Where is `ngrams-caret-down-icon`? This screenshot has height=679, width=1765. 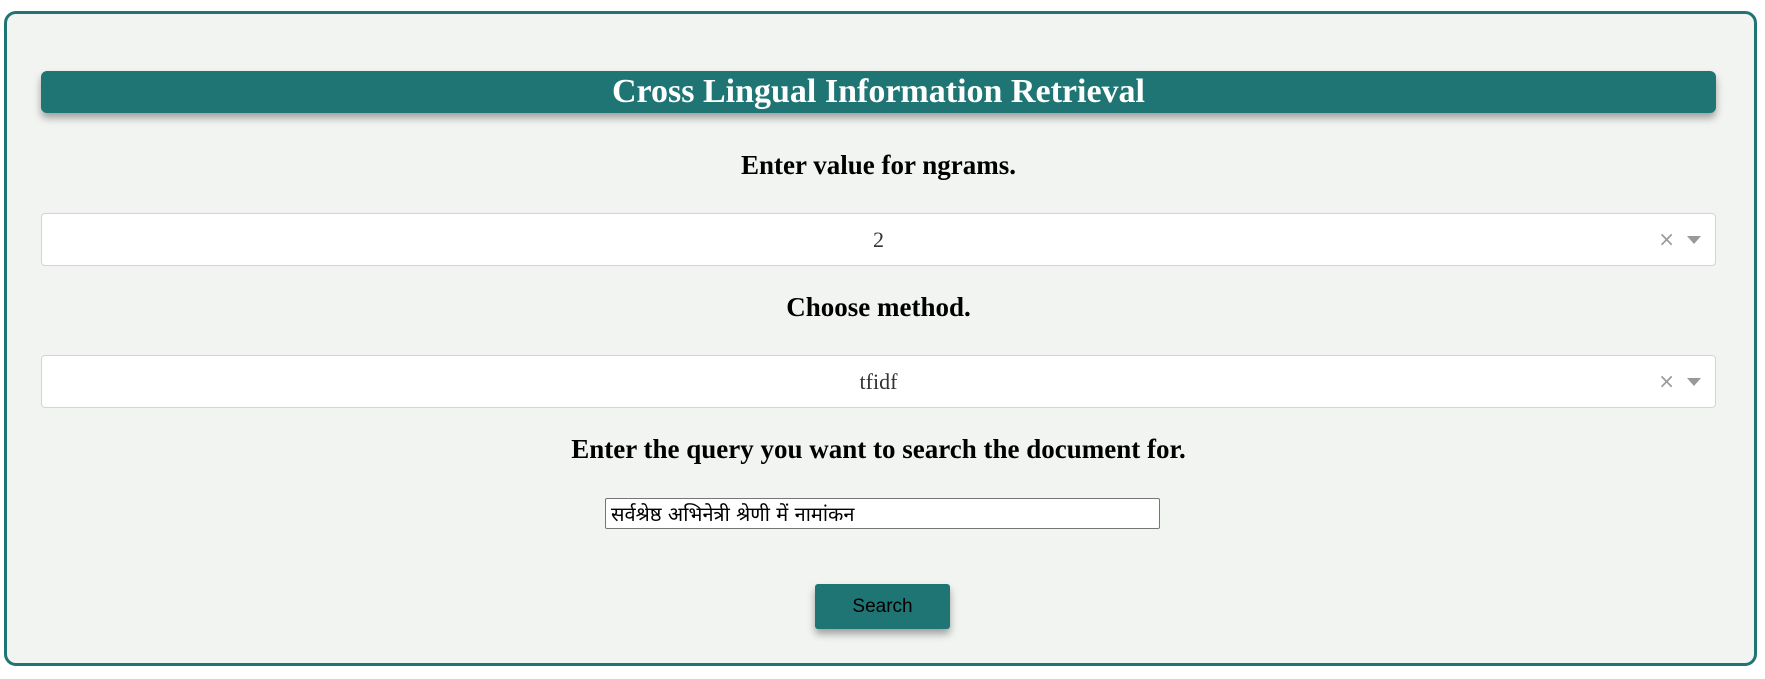 ngrams-caret-down-icon is located at coordinates (1694, 240).